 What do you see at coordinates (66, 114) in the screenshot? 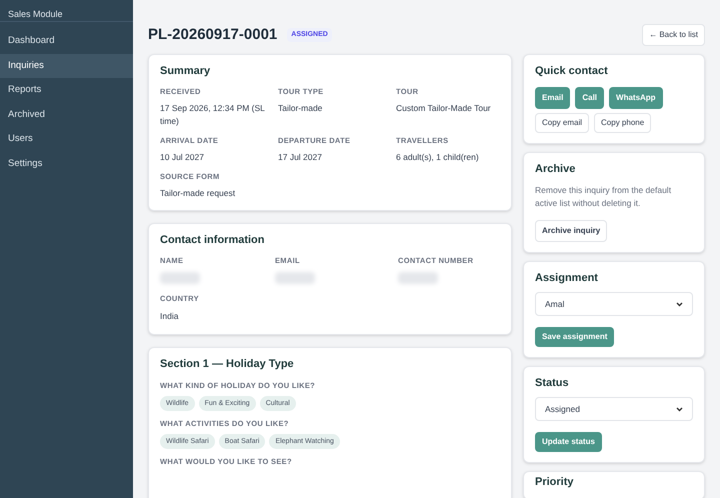
I see `nav-item: Archived` at bounding box center [66, 114].